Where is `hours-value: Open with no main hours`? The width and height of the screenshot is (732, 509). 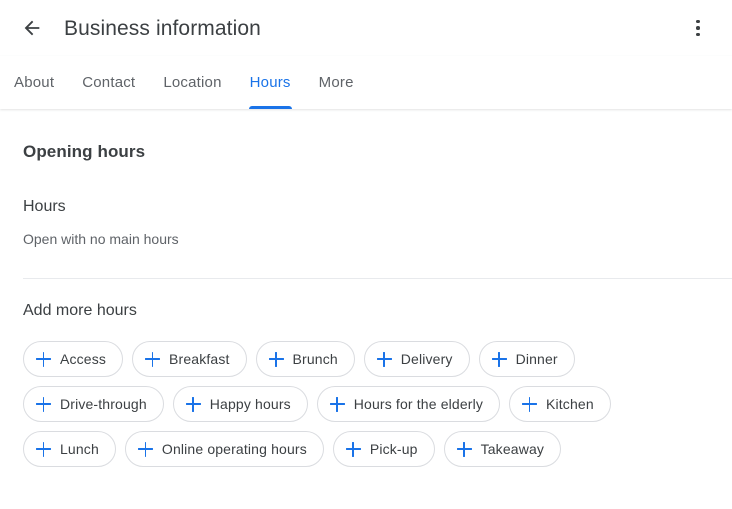
hours-value: Open with no main hours is located at coordinates (101, 239).